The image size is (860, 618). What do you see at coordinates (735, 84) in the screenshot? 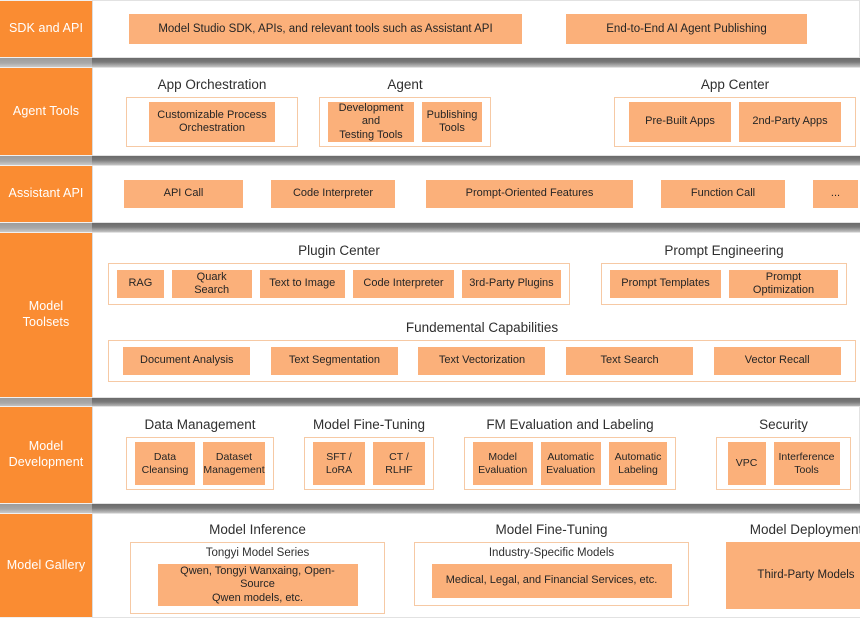
I see `group-title-app-center: App Center` at bounding box center [735, 84].